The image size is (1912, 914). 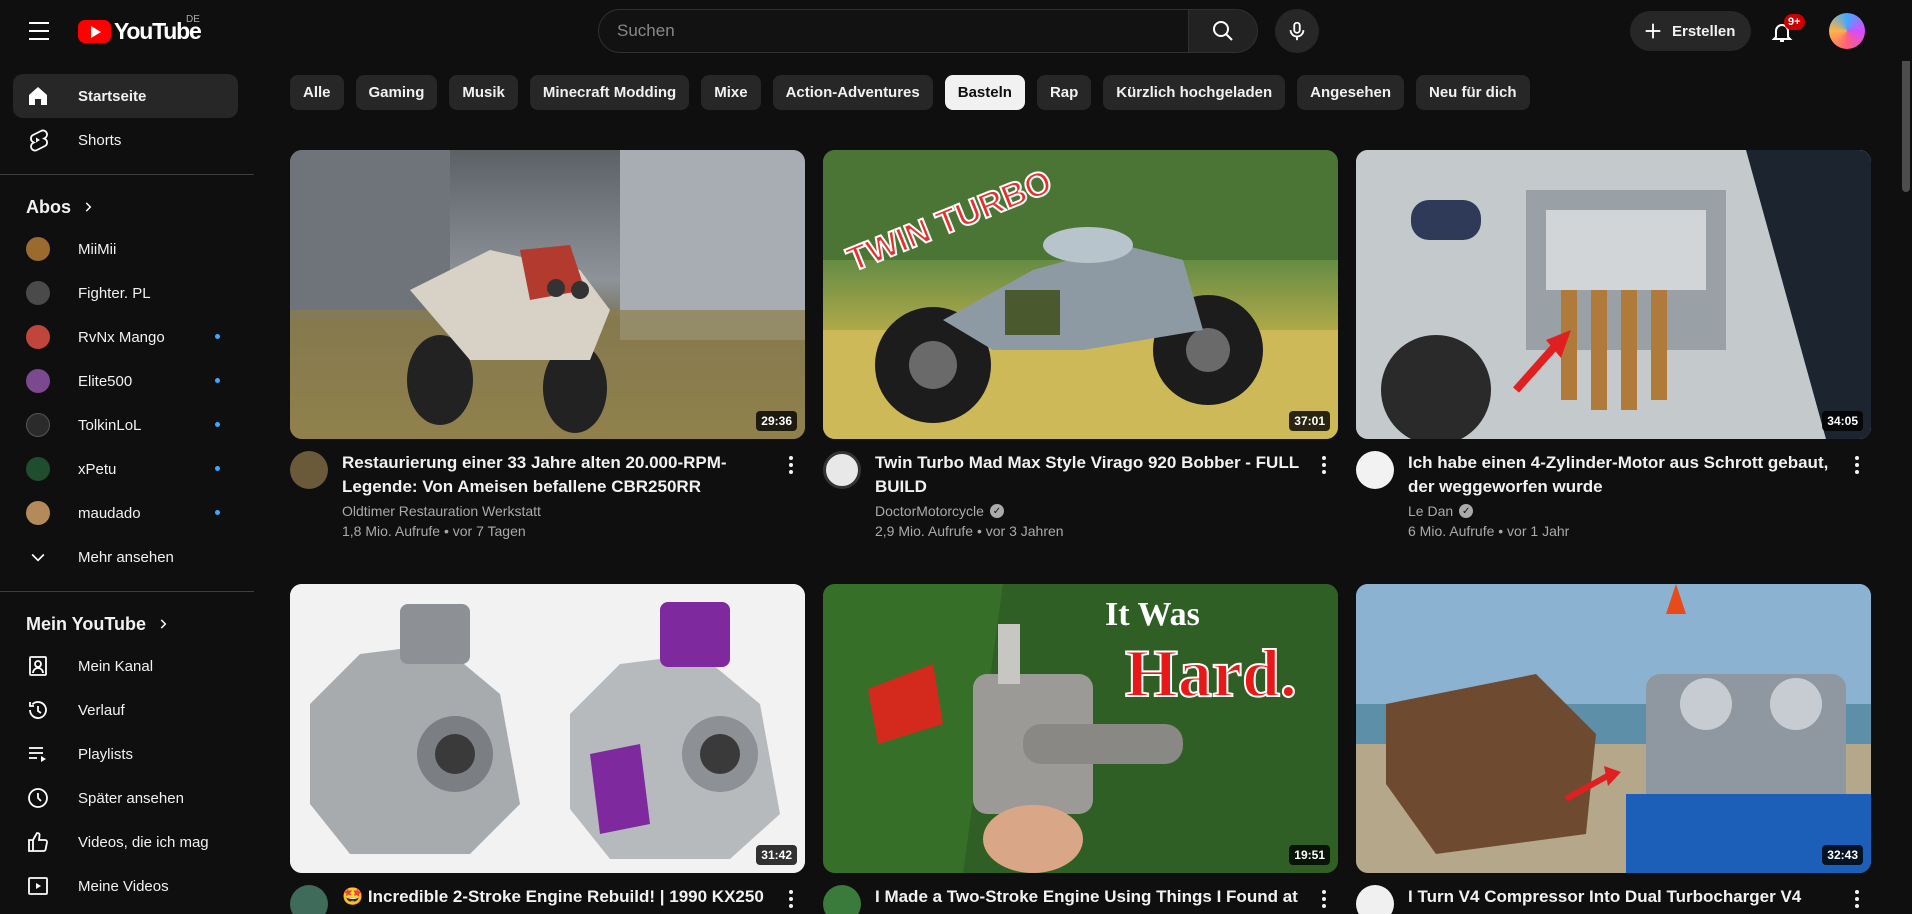 I want to click on chip-angesehen: Angesehen, so click(x=1350, y=92).